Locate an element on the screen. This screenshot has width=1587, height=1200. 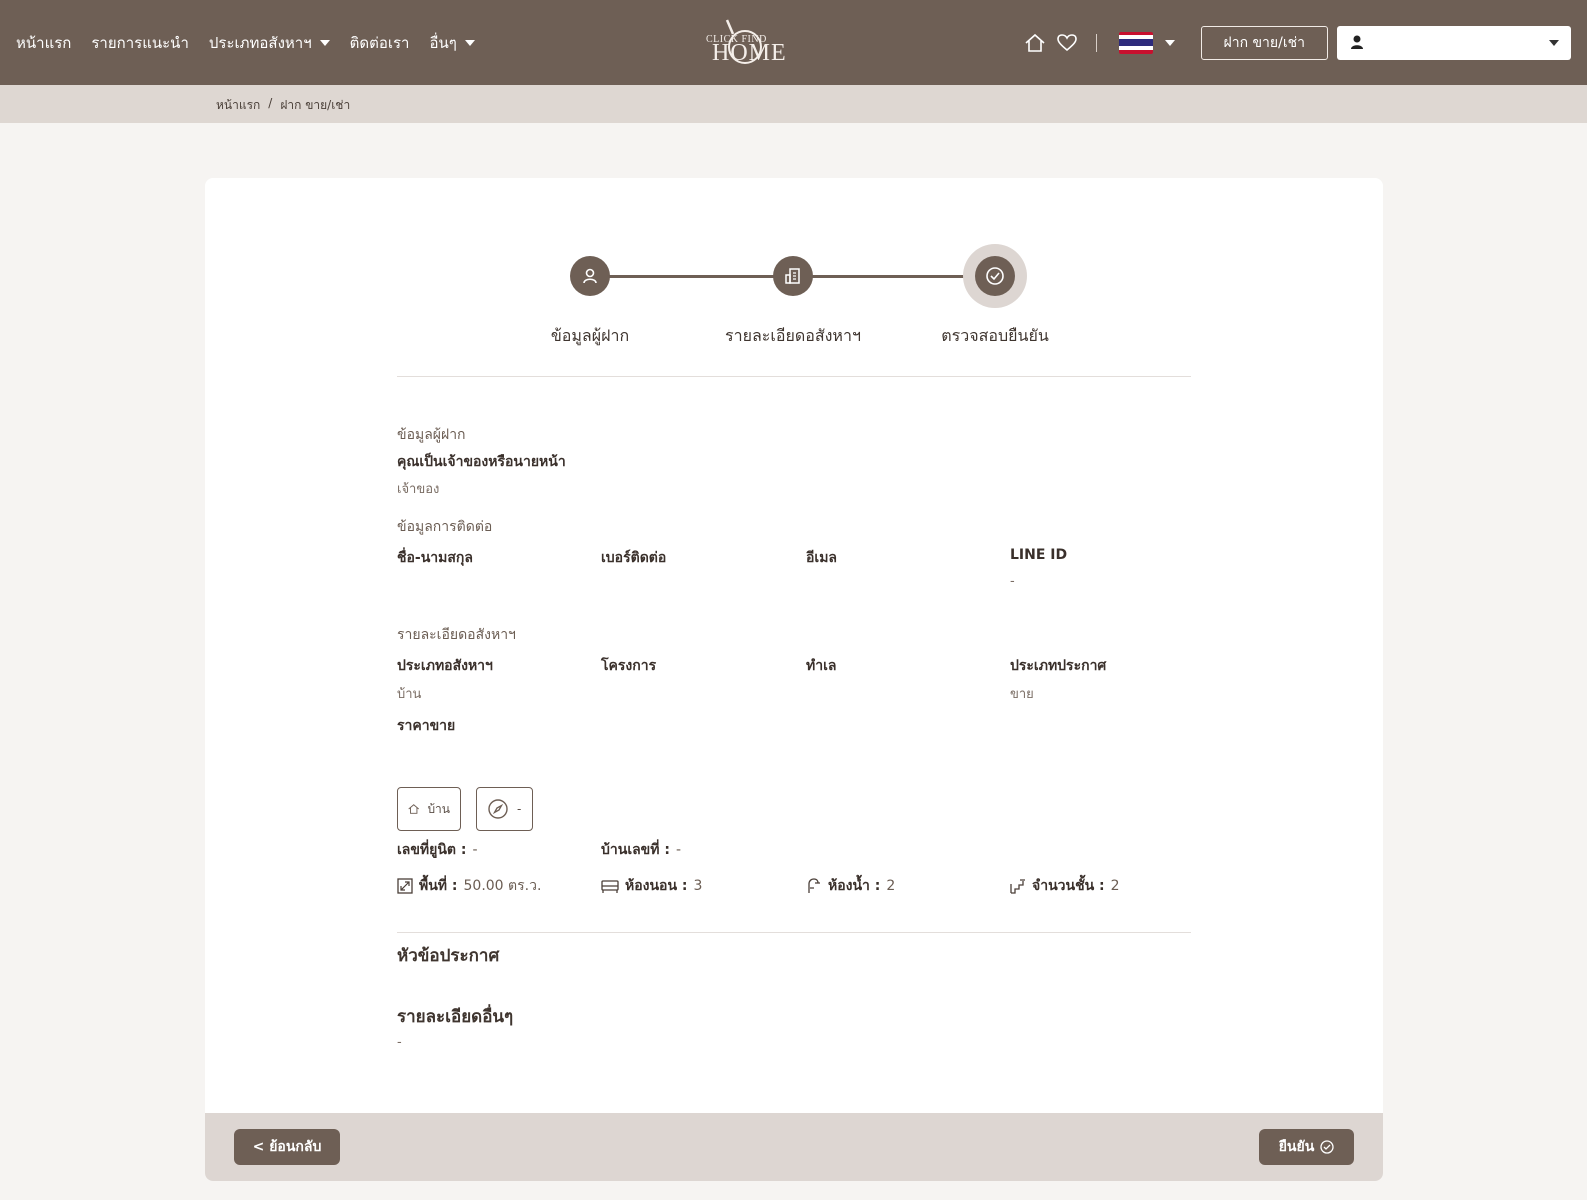
nav-more-label: อื่นๆ is located at coordinates (443, 42).